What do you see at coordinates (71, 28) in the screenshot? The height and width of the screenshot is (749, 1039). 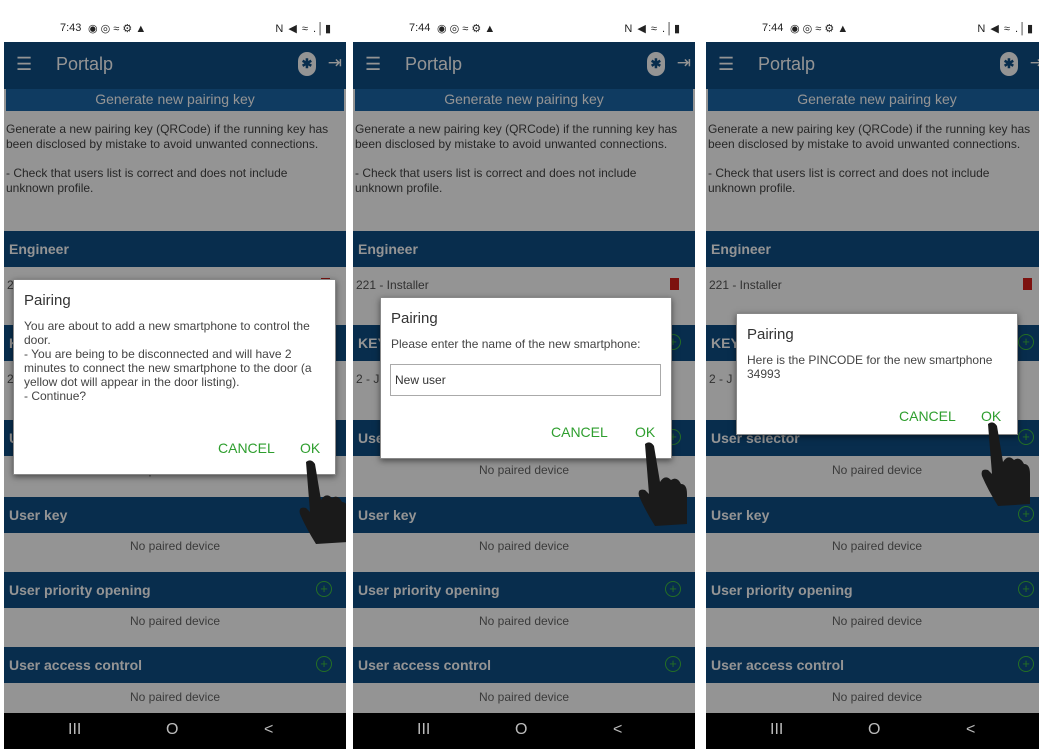 I see `status-time: 7:43` at bounding box center [71, 28].